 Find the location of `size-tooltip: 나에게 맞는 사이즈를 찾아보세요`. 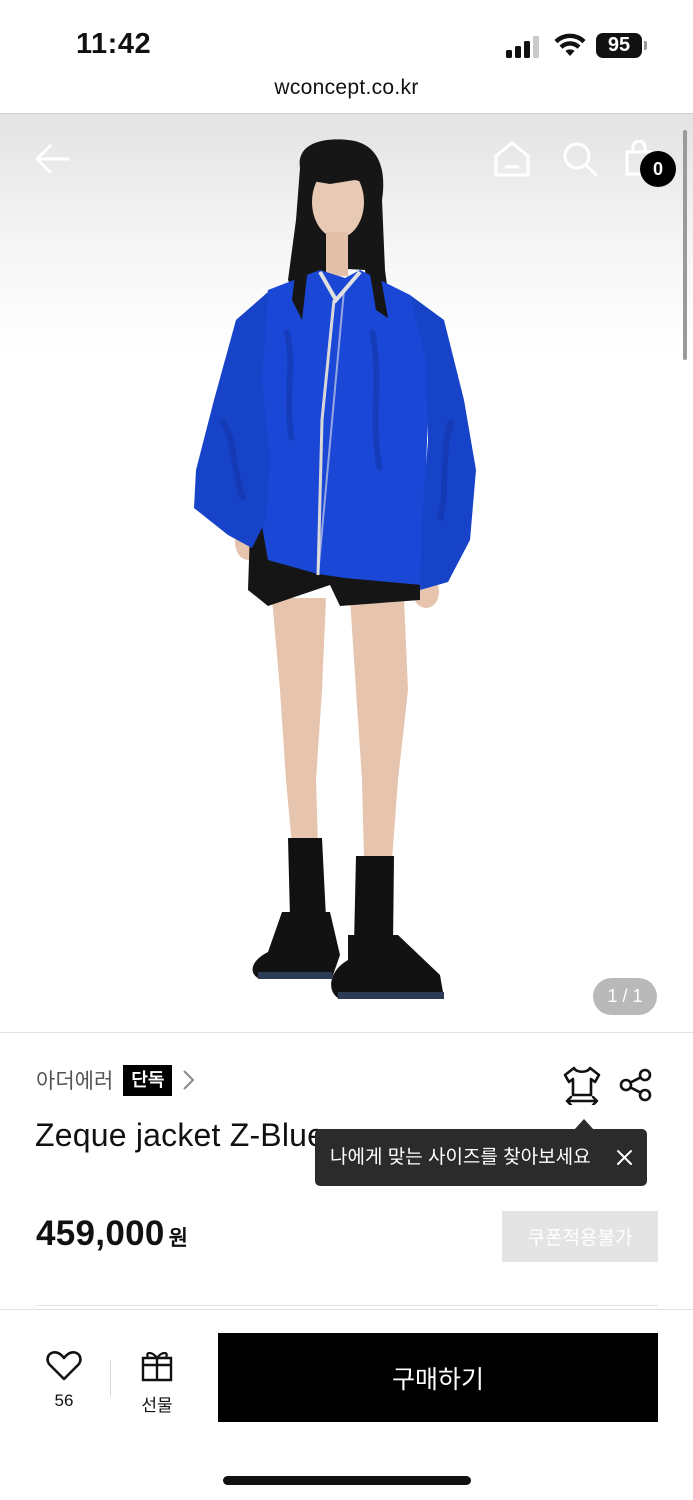

size-tooltip: 나에게 맞는 사이즈를 찾아보세요 is located at coordinates (481, 1157).